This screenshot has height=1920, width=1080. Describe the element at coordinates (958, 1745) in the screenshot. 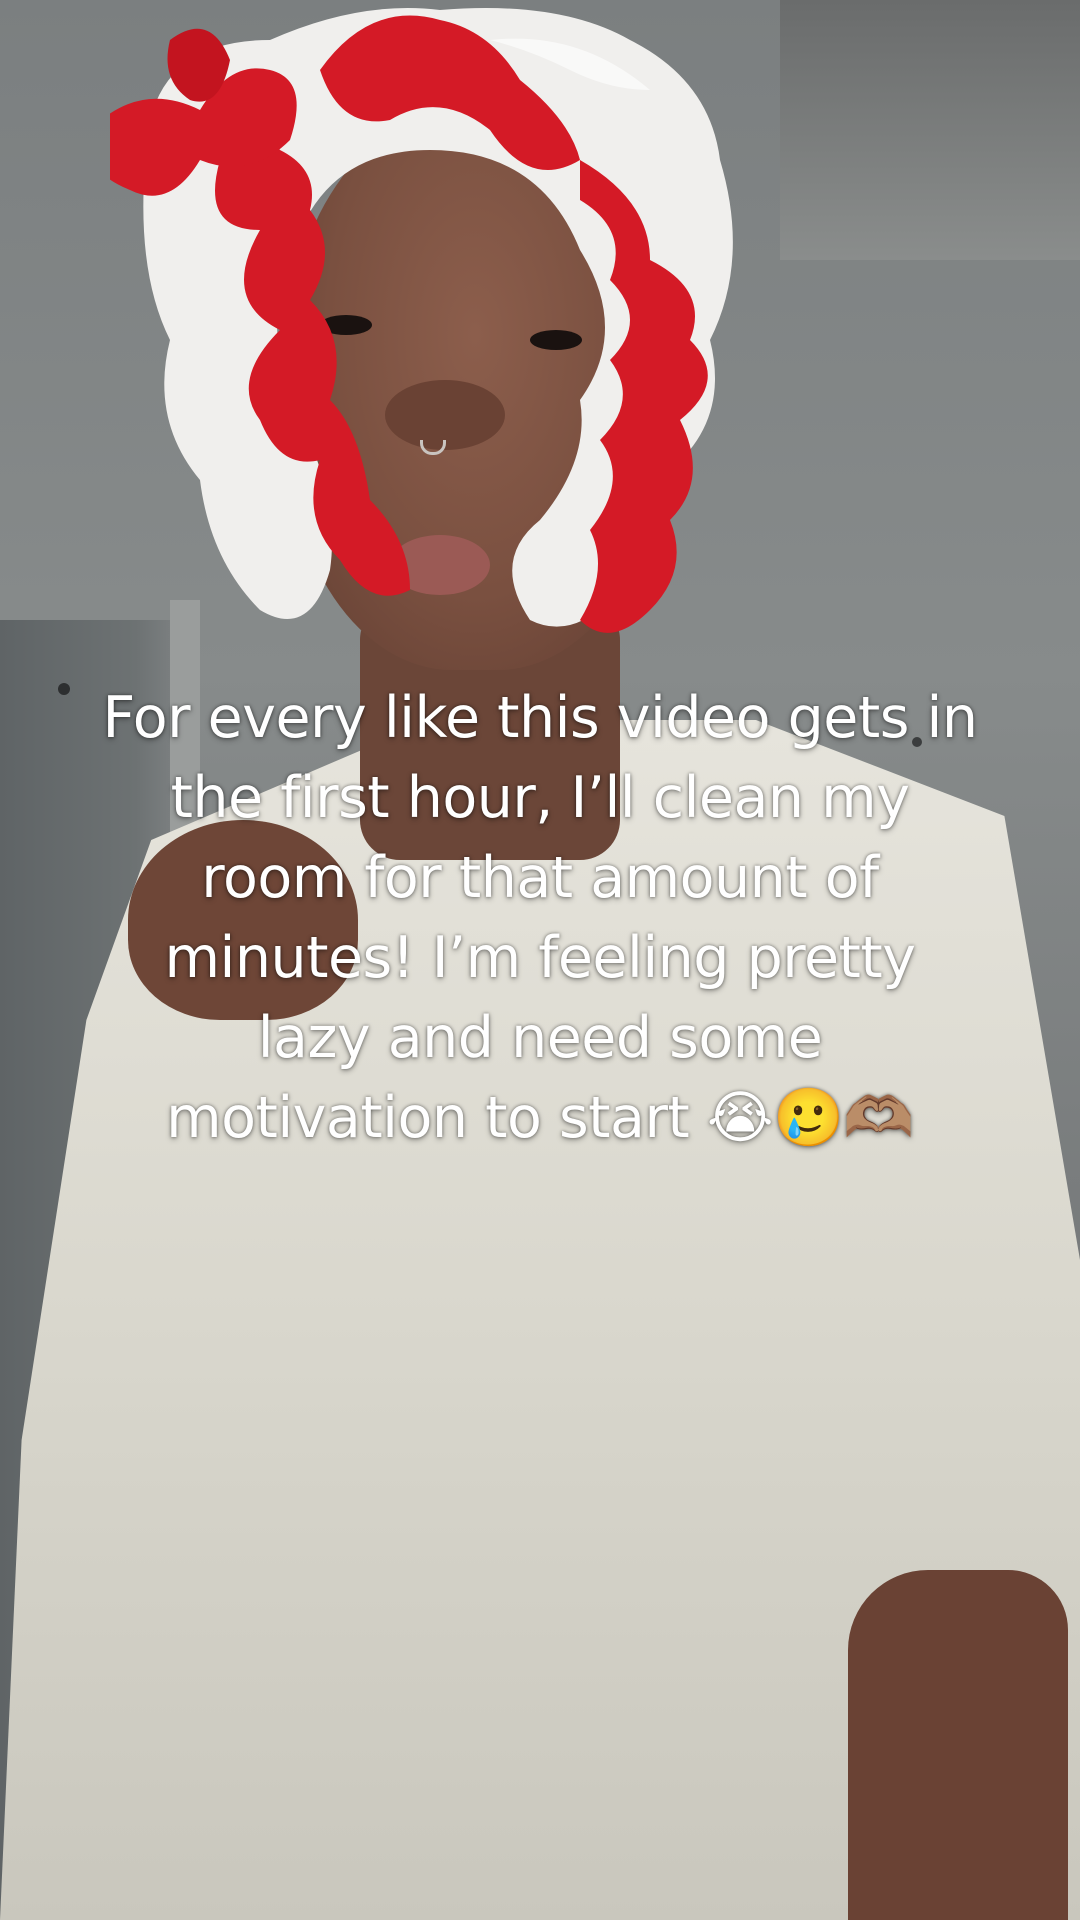

I see `right-arm` at that location.